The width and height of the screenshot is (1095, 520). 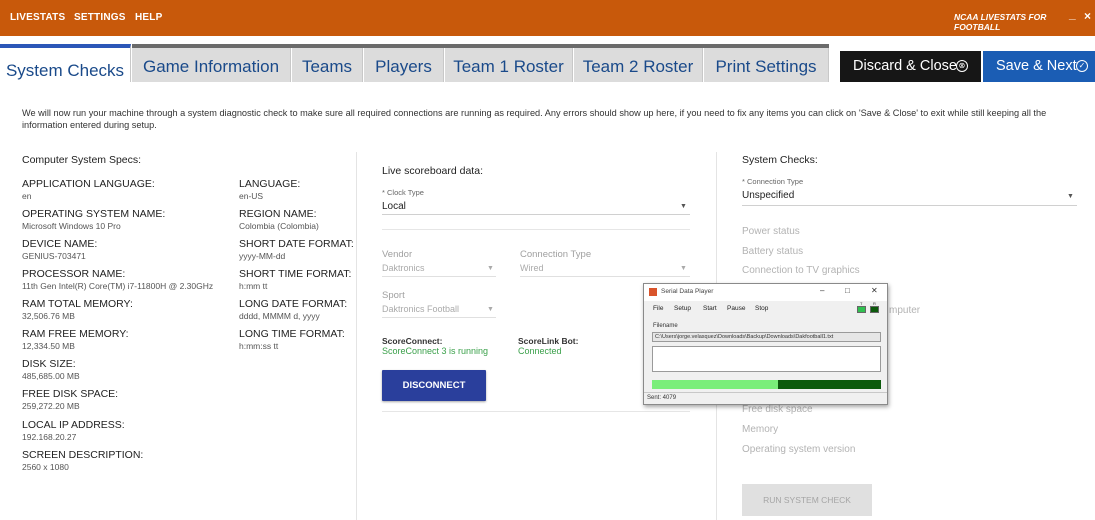 What do you see at coordinates (296, 244) in the screenshot?
I see `spec-label: SHORT DATE FORMAT:` at bounding box center [296, 244].